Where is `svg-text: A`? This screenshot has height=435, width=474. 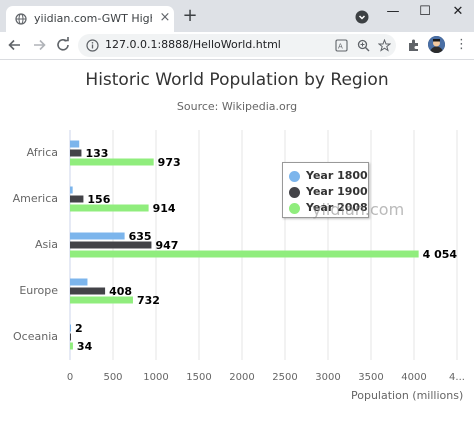
svg-text: A is located at coordinates (340, 47).